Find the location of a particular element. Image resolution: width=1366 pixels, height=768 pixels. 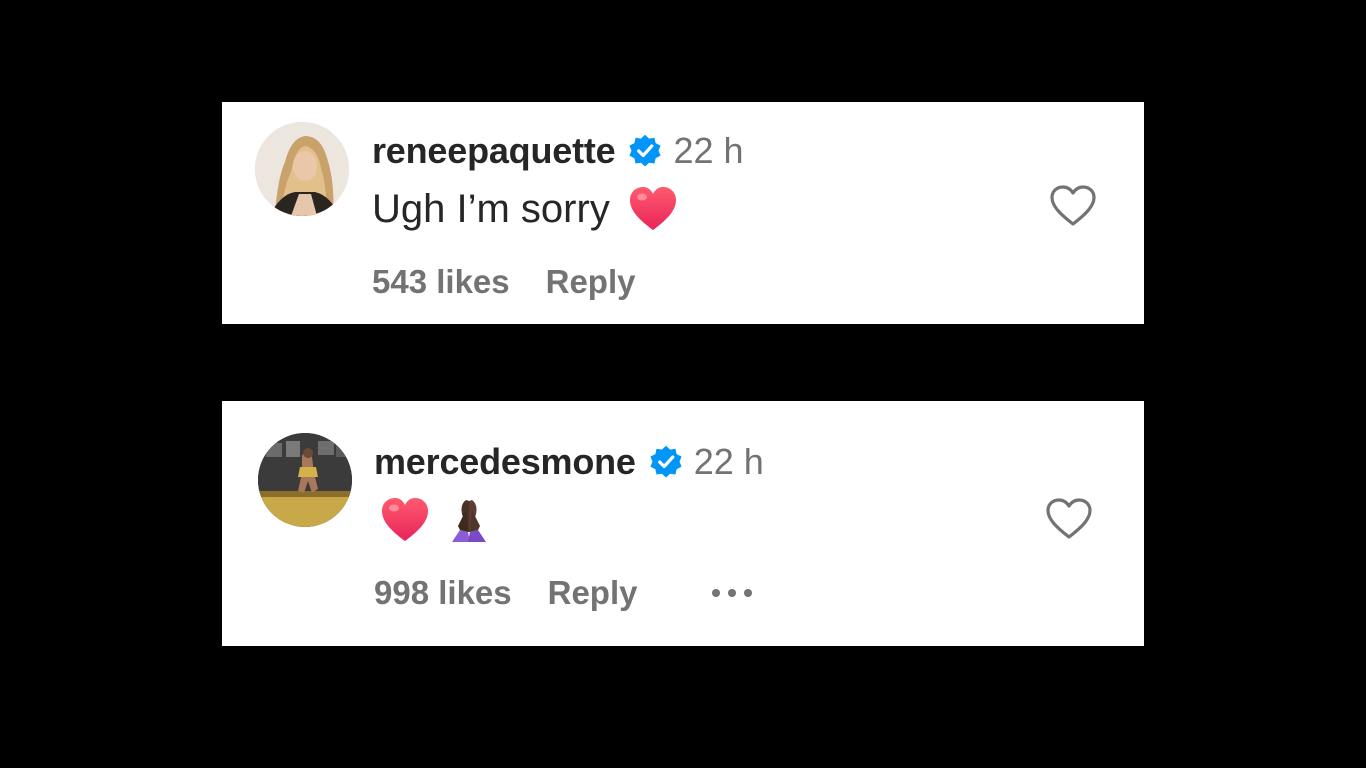

likes-count: 998 likes is located at coordinates (443, 593).